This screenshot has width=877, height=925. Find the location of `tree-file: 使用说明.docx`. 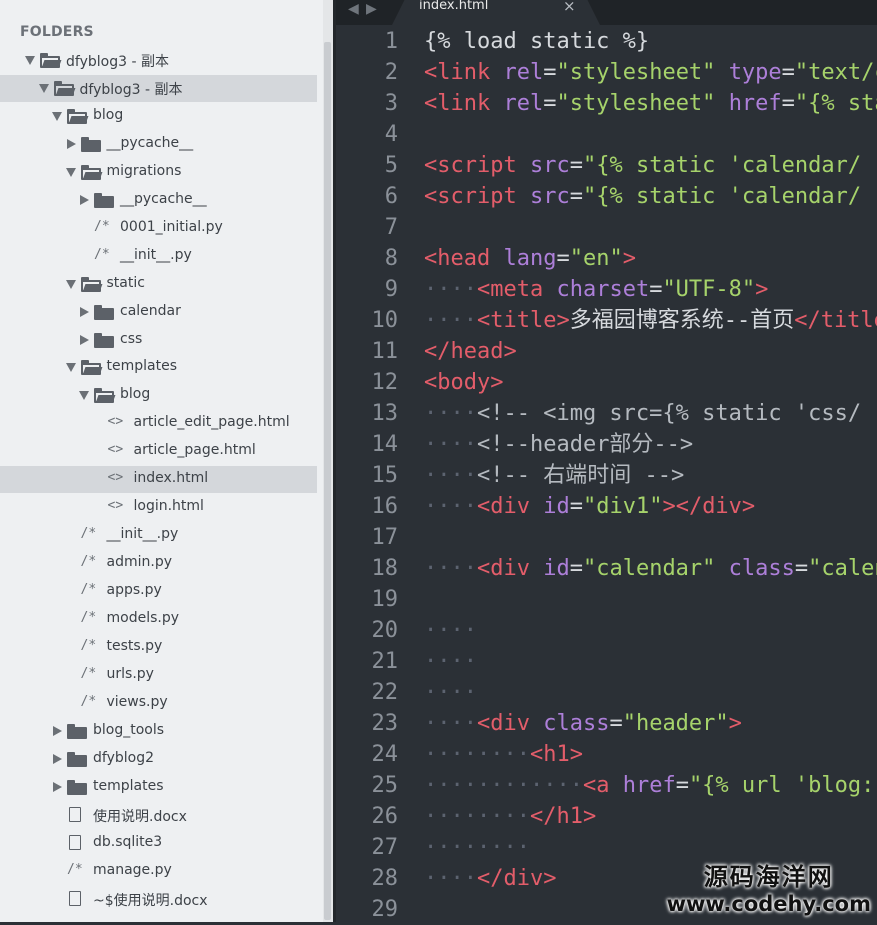

tree-file: 使用说明.docx is located at coordinates (158, 815).